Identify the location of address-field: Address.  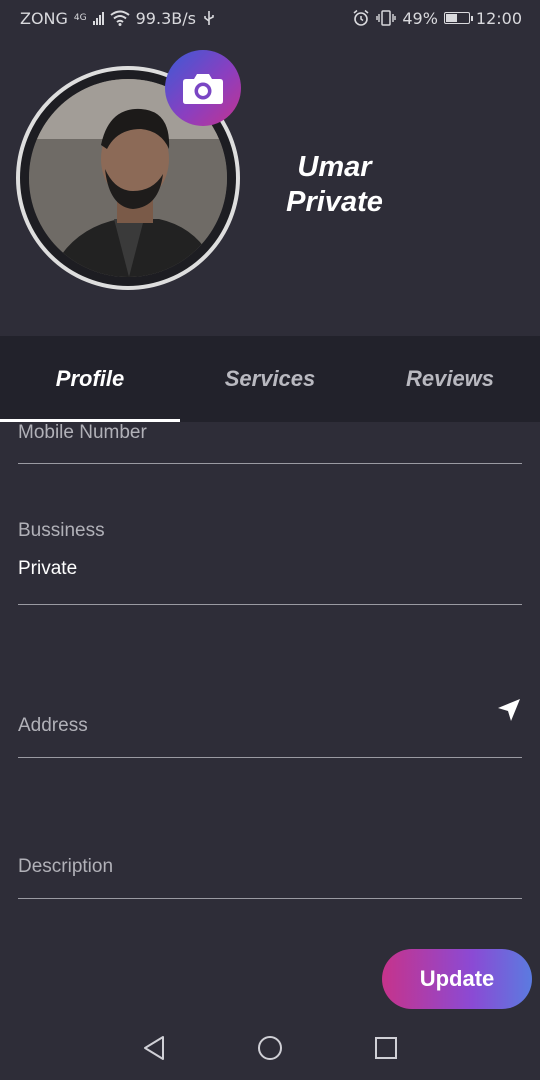
(270, 728).